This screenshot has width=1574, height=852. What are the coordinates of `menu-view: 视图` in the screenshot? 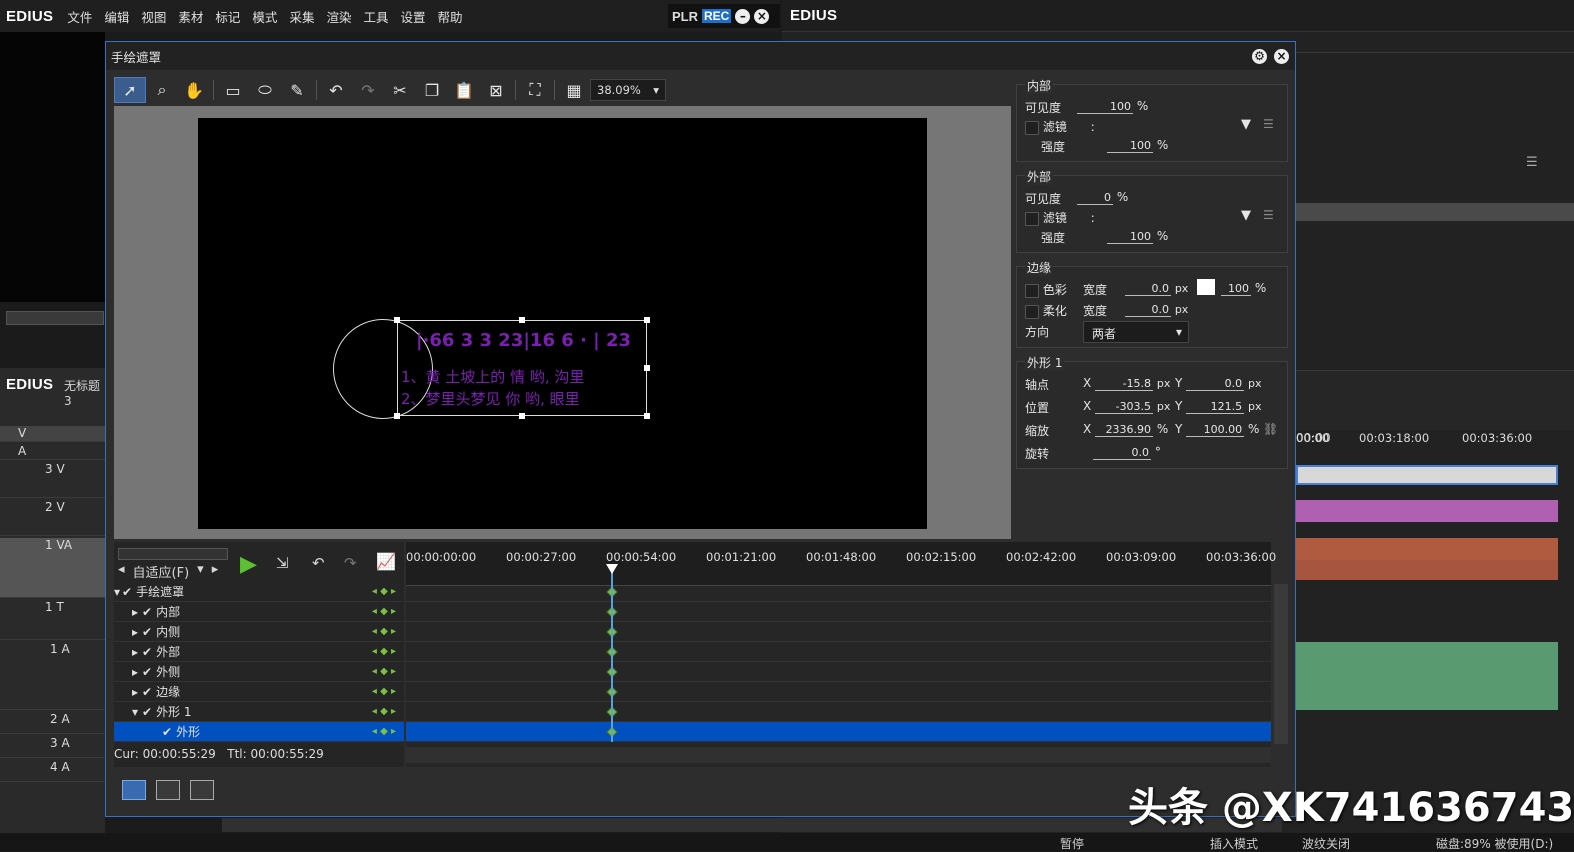 It's located at (153, 16).